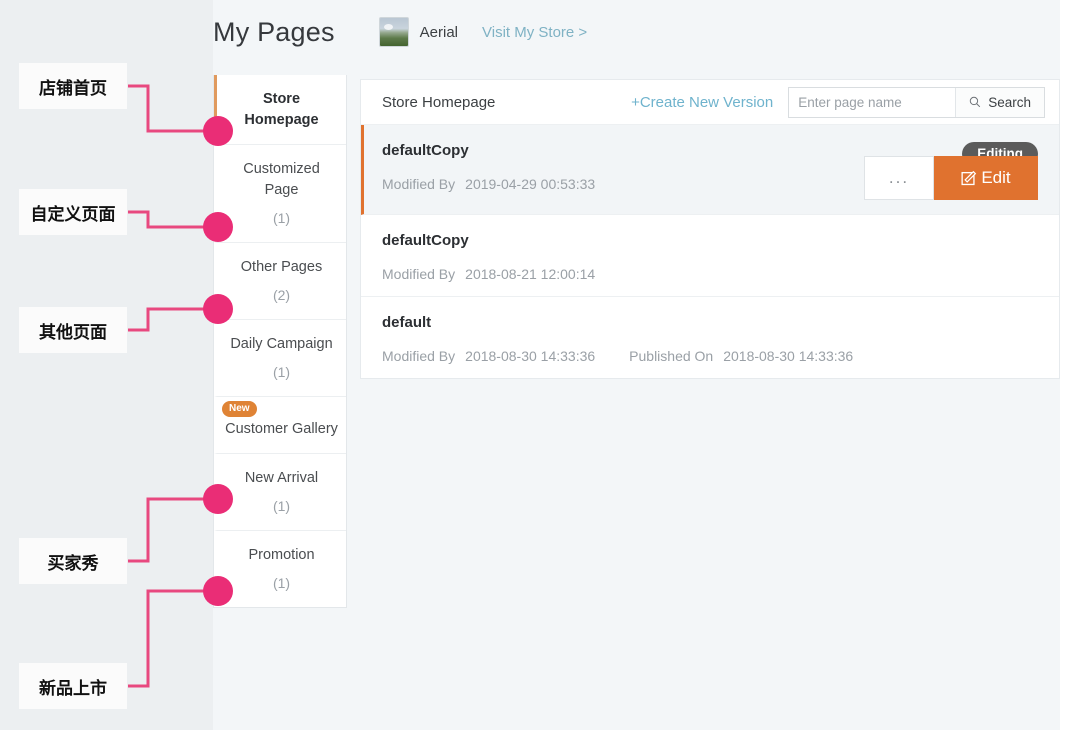 The width and height of the screenshot is (1080, 730). Describe the element at coordinates (439, 102) in the screenshot. I see `content-title: Store Homepage` at that location.